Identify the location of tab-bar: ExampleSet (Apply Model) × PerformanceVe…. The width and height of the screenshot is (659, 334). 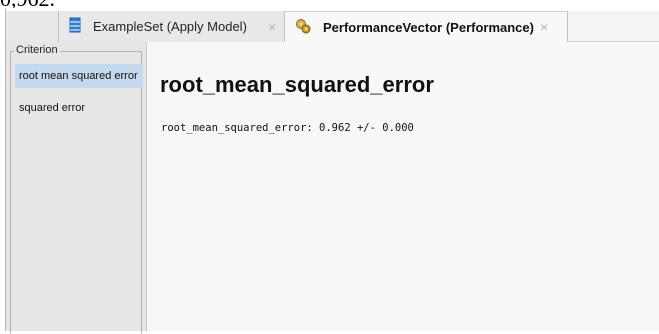
(332, 25).